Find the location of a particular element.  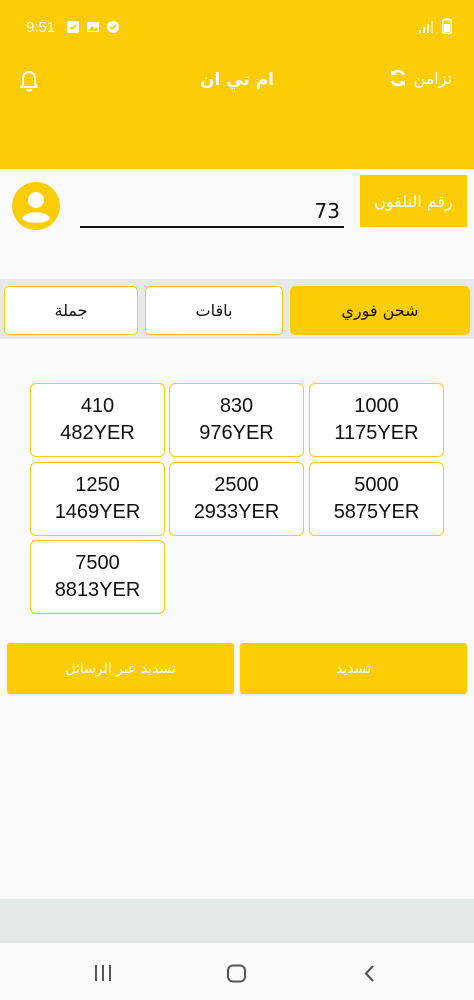

amount-units: 1000 is located at coordinates (376, 406).